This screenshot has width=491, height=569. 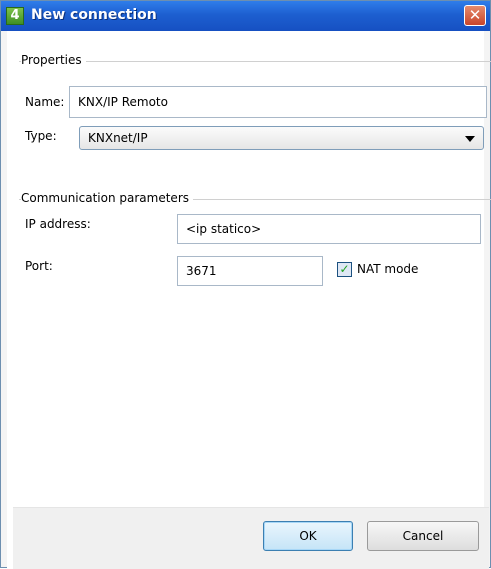 What do you see at coordinates (245, 16) in the screenshot?
I see `title-bar: 4 New connection ✕` at bounding box center [245, 16].